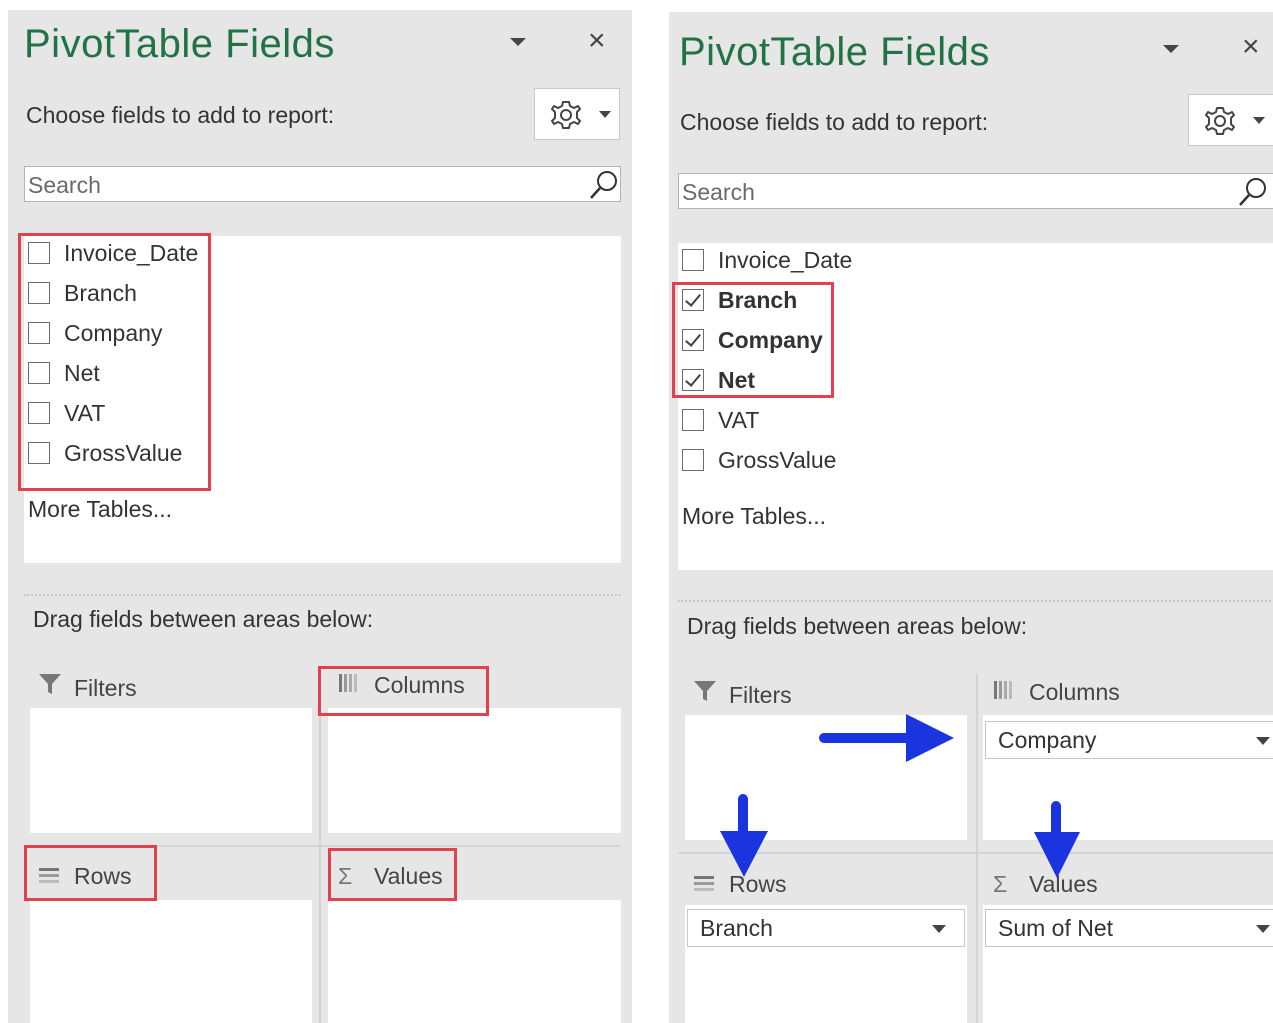  What do you see at coordinates (1000, 884) in the screenshot?
I see `sigma-icon: Σ` at bounding box center [1000, 884].